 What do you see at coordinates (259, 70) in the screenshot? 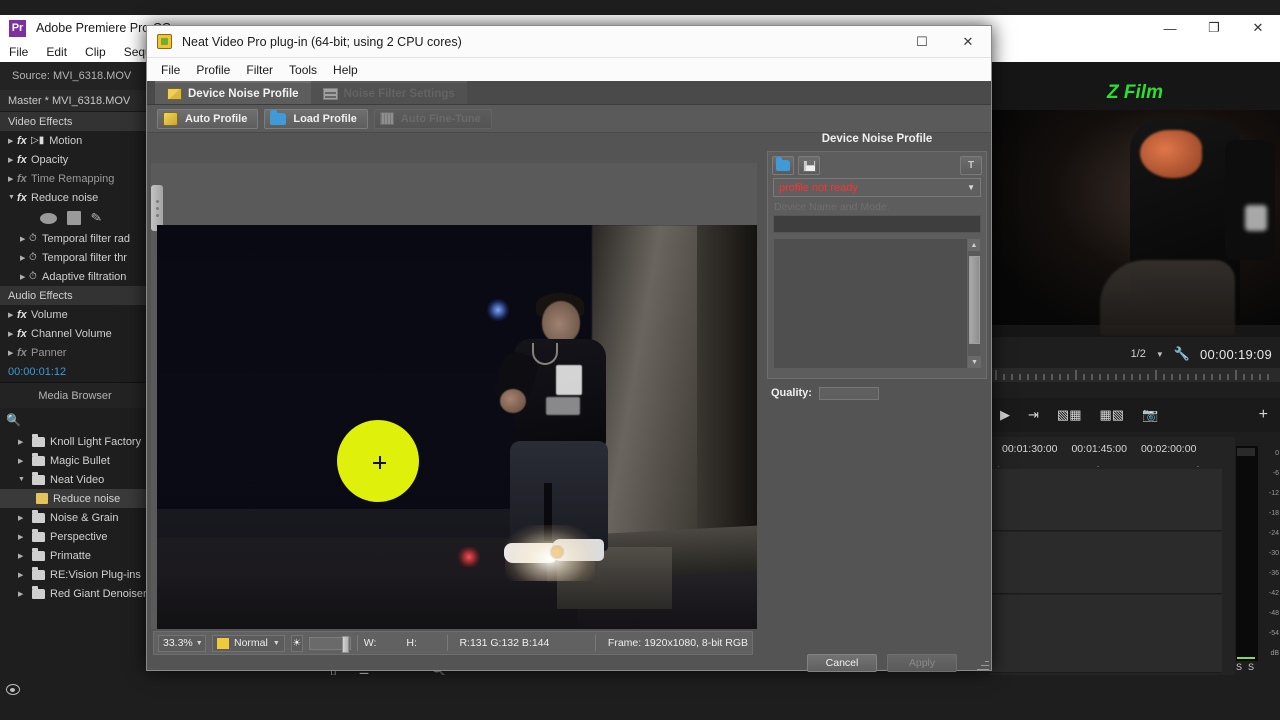
I see `plugin-menu-filter: Filter` at bounding box center [259, 70].